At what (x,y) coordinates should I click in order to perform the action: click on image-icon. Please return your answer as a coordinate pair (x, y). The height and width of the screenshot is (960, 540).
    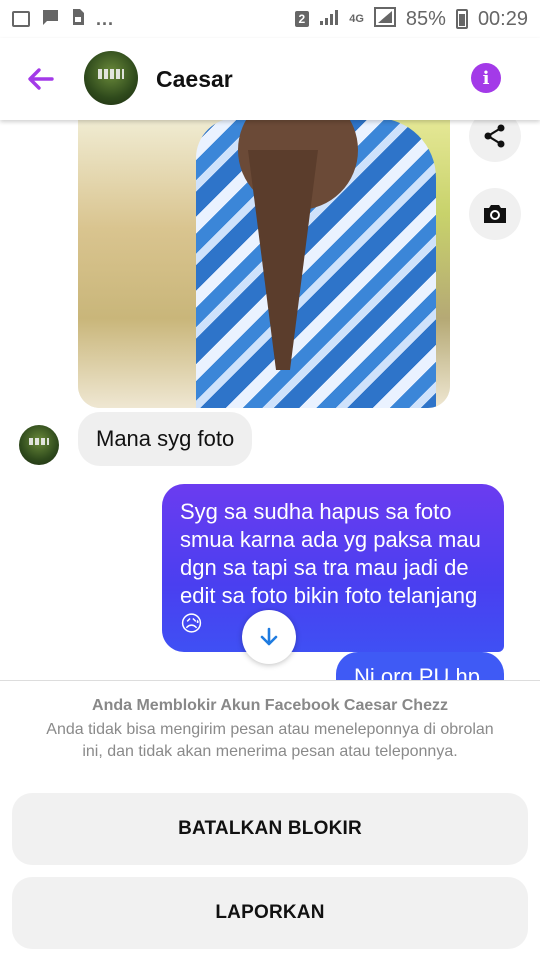
    Looking at the image, I should click on (21, 19).